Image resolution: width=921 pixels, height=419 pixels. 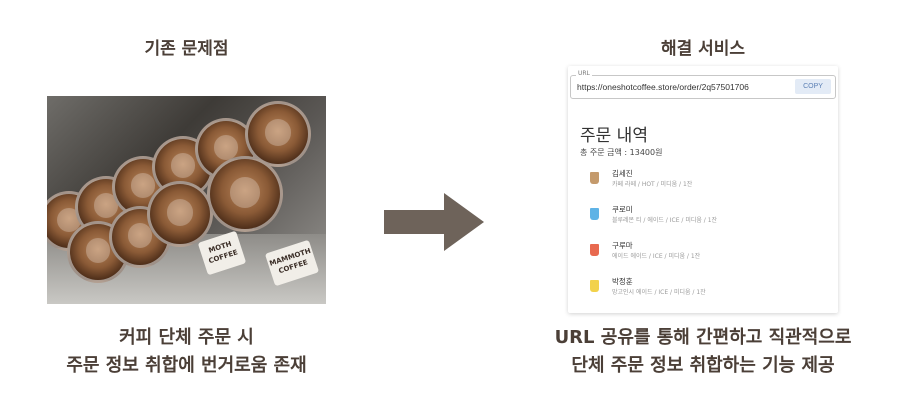 I want to click on left-caption-line-1: 커피 단체 주문 시, so click(x=186, y=337).